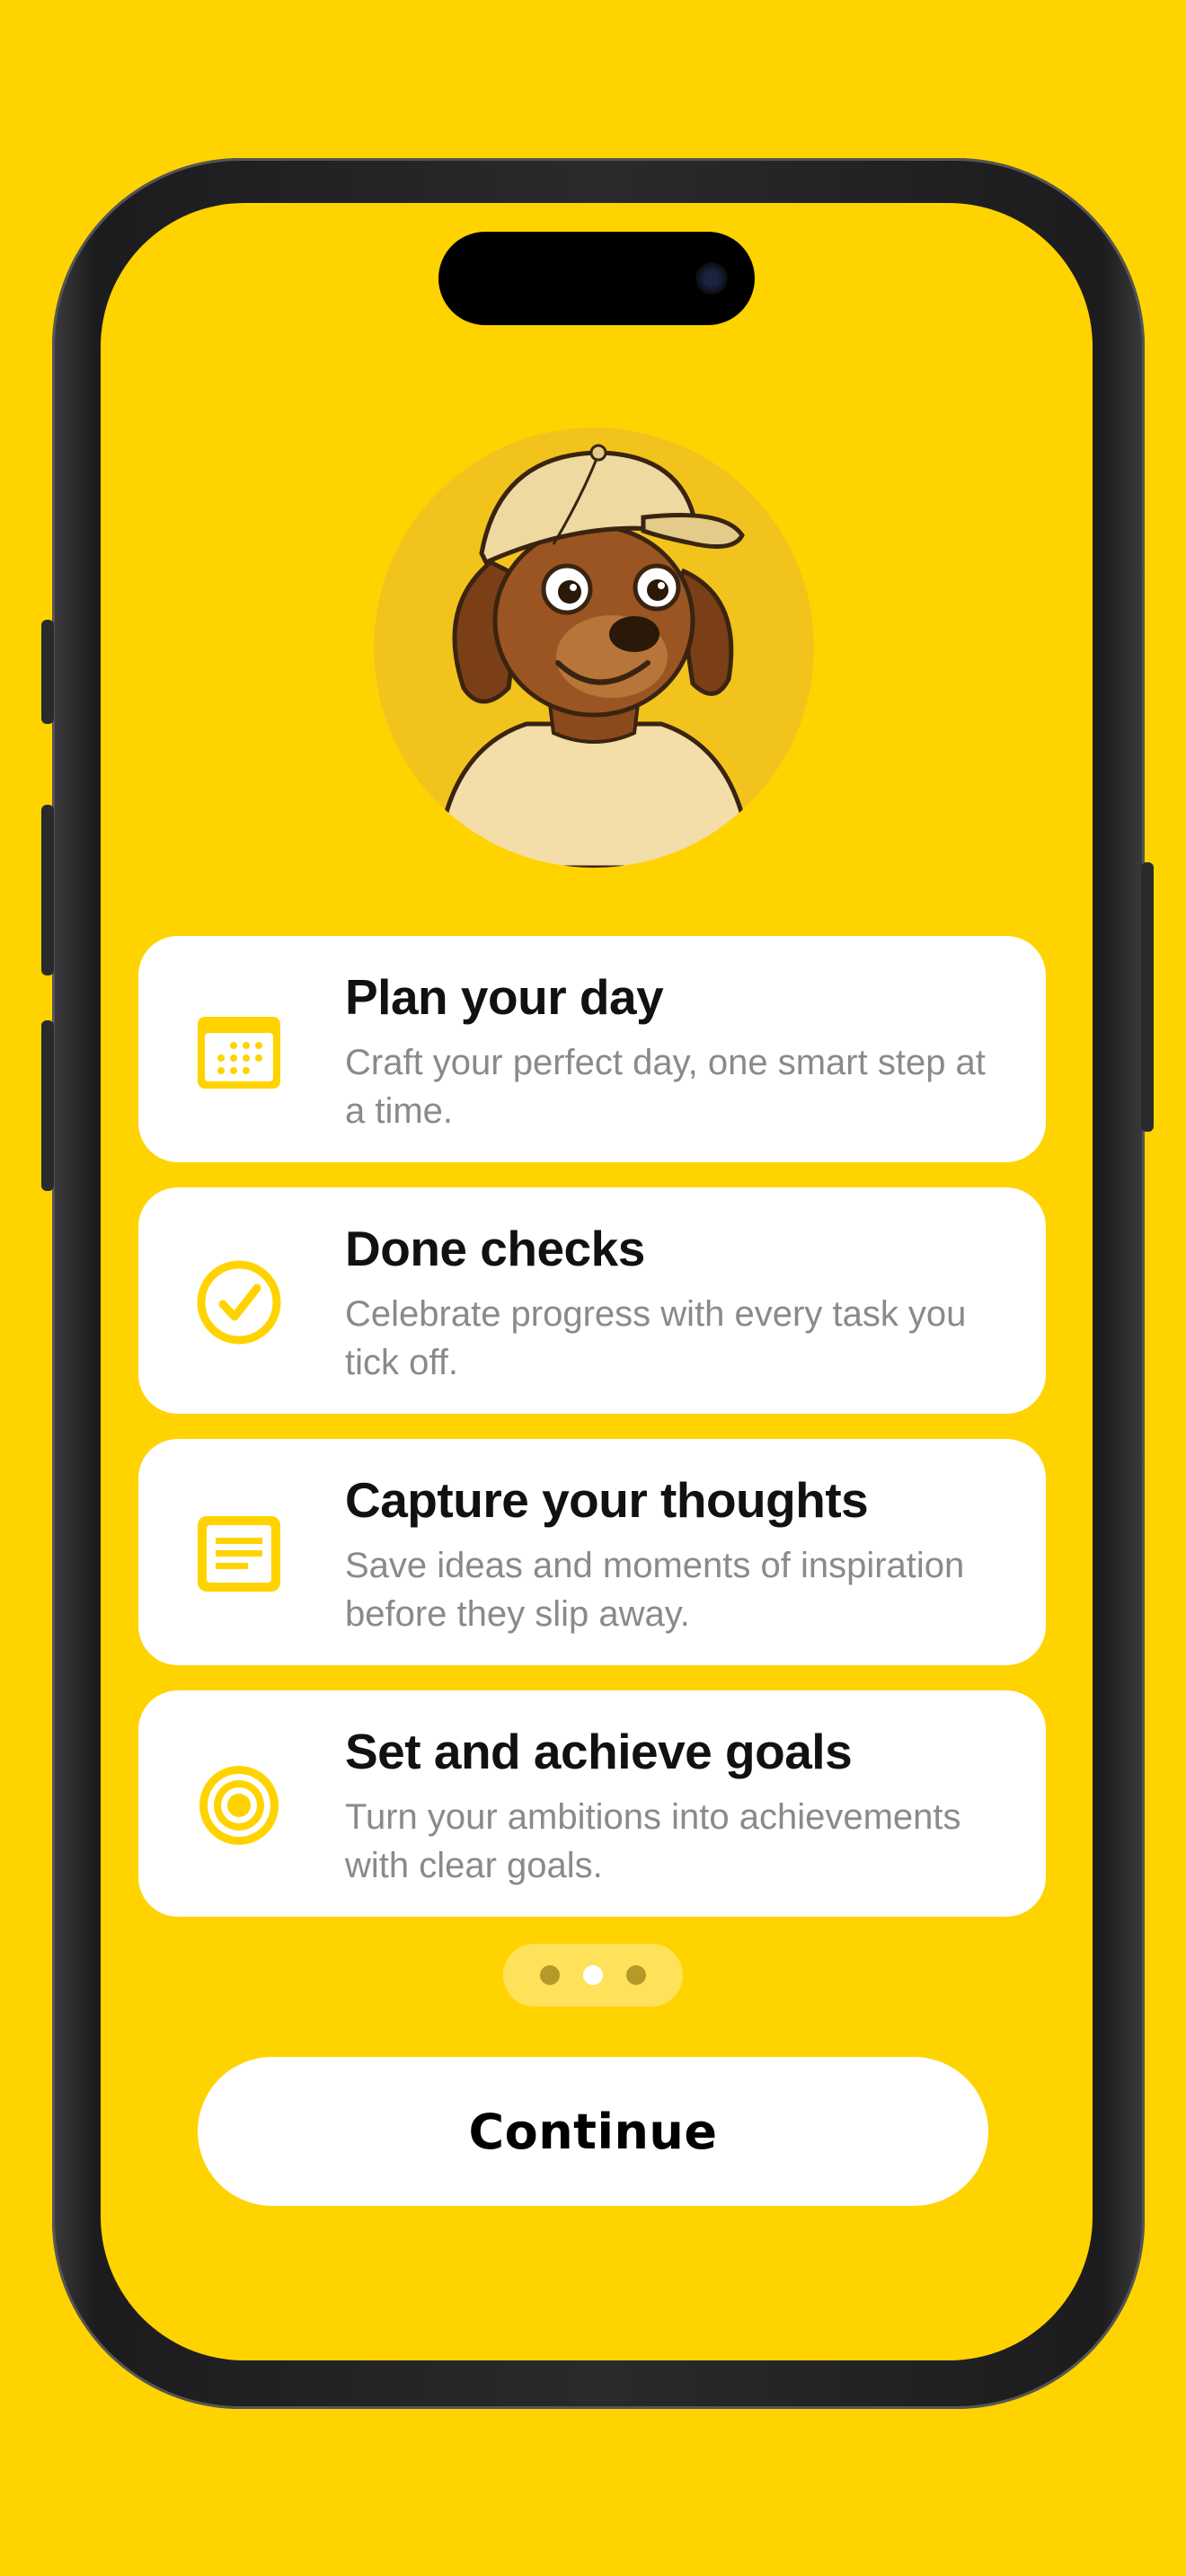 The image size is (1186, 2576). Describe the element at coordinates (593, 2131) in the screenshot. I see `continue-button: Continue` at that location.